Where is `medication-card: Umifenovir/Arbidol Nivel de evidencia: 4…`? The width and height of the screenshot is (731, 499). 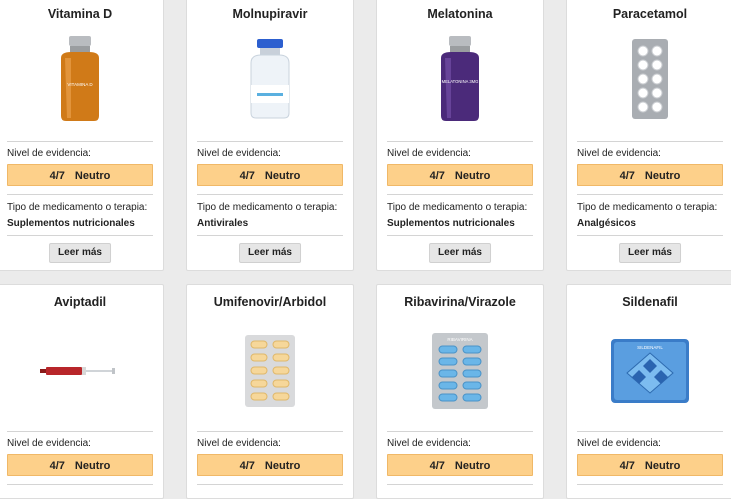
medication-card: Umifenovir/Arbidol Nivel de evidencia: 4… is located at coordinates (270, 391).